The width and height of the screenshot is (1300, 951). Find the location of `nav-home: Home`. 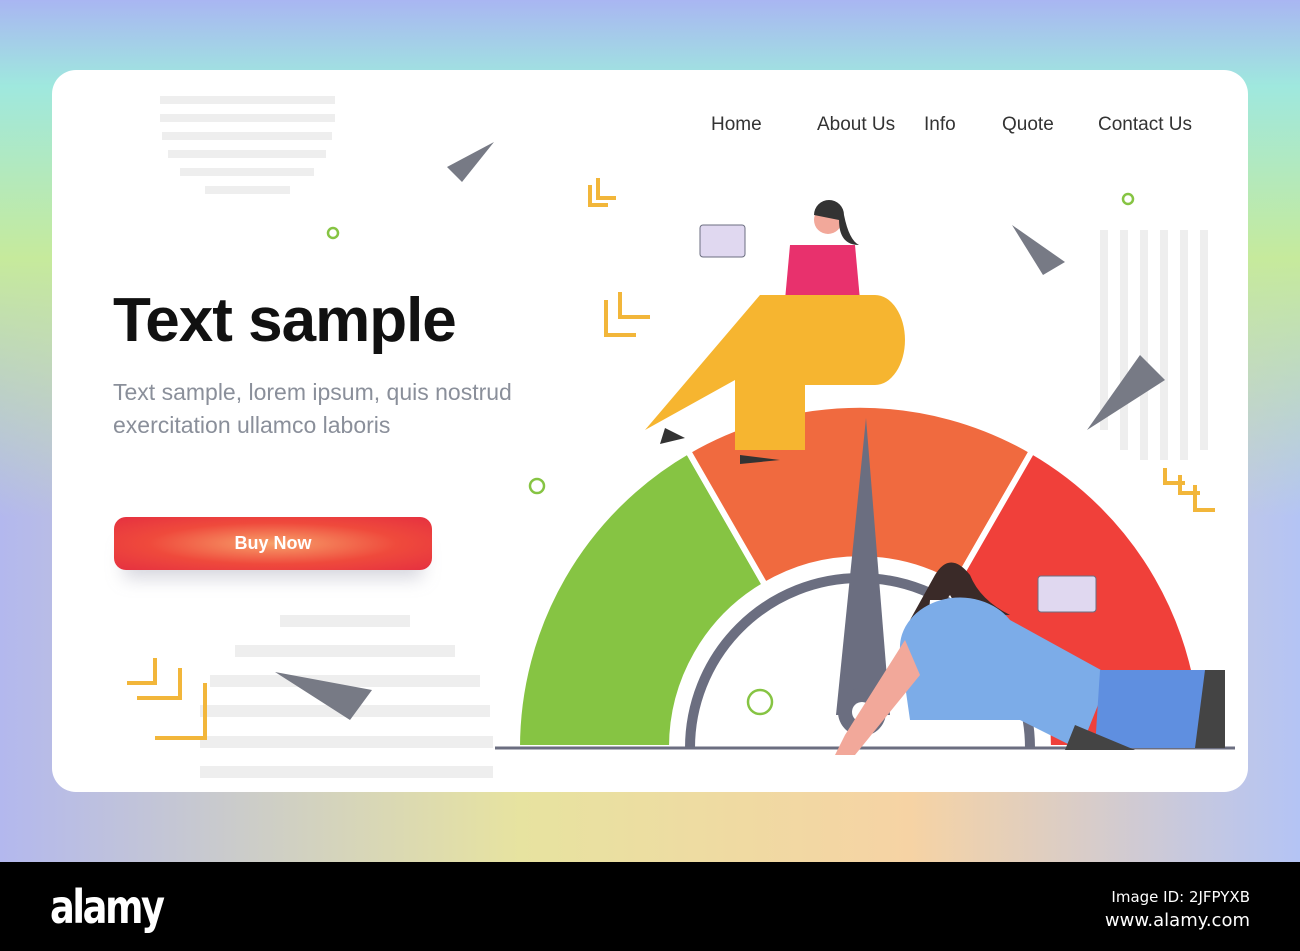

nav-home: Home is located at coordinates (736, 125).